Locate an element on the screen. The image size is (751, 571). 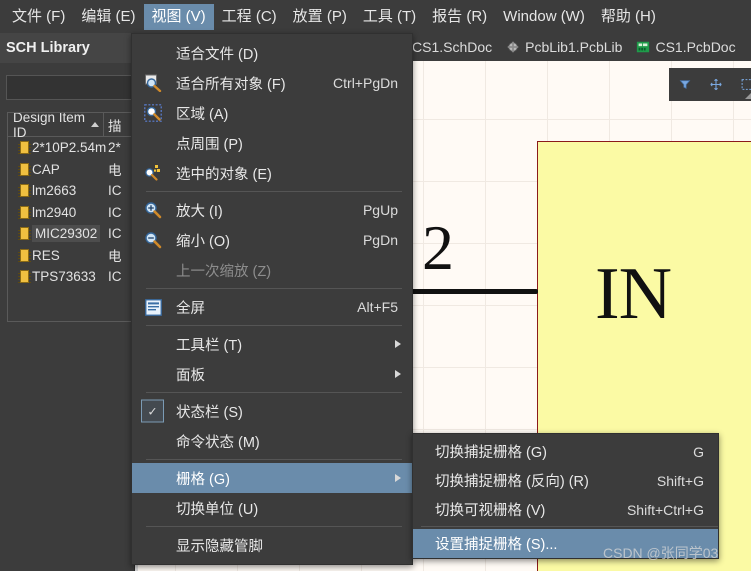
table-header-row: Design Item ID 描 is located at coordinates (74, 126).